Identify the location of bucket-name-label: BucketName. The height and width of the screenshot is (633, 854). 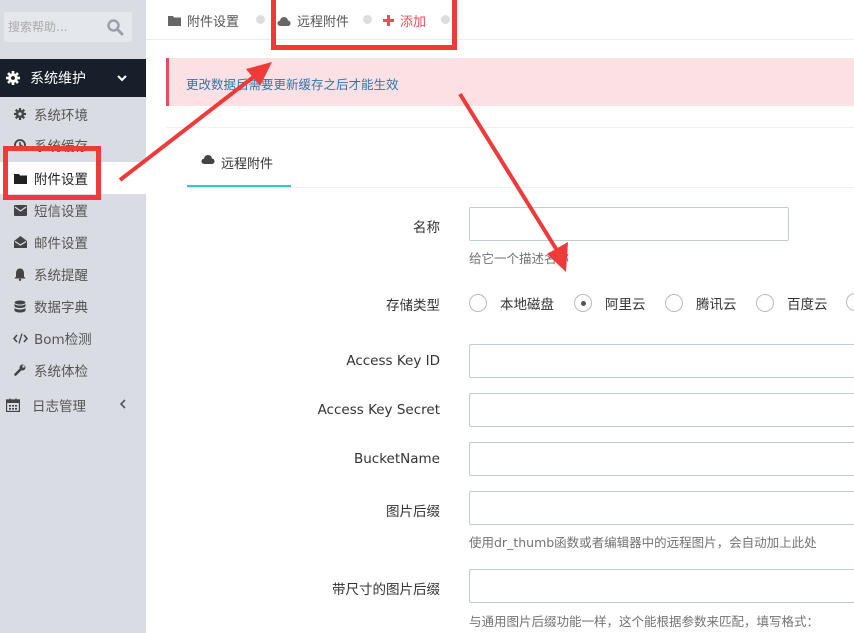
(396, 459).